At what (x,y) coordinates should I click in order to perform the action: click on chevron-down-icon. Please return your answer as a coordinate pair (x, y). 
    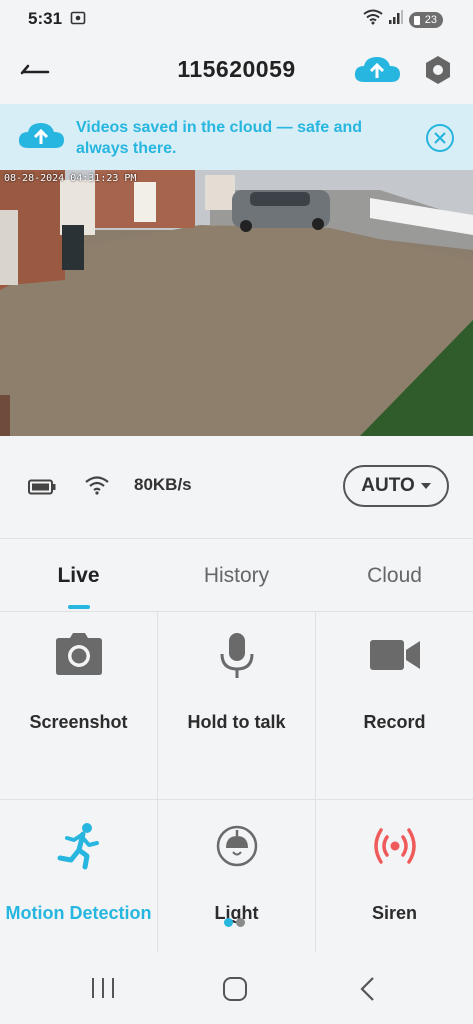
    Looking at the image, I should click on (425, 486).